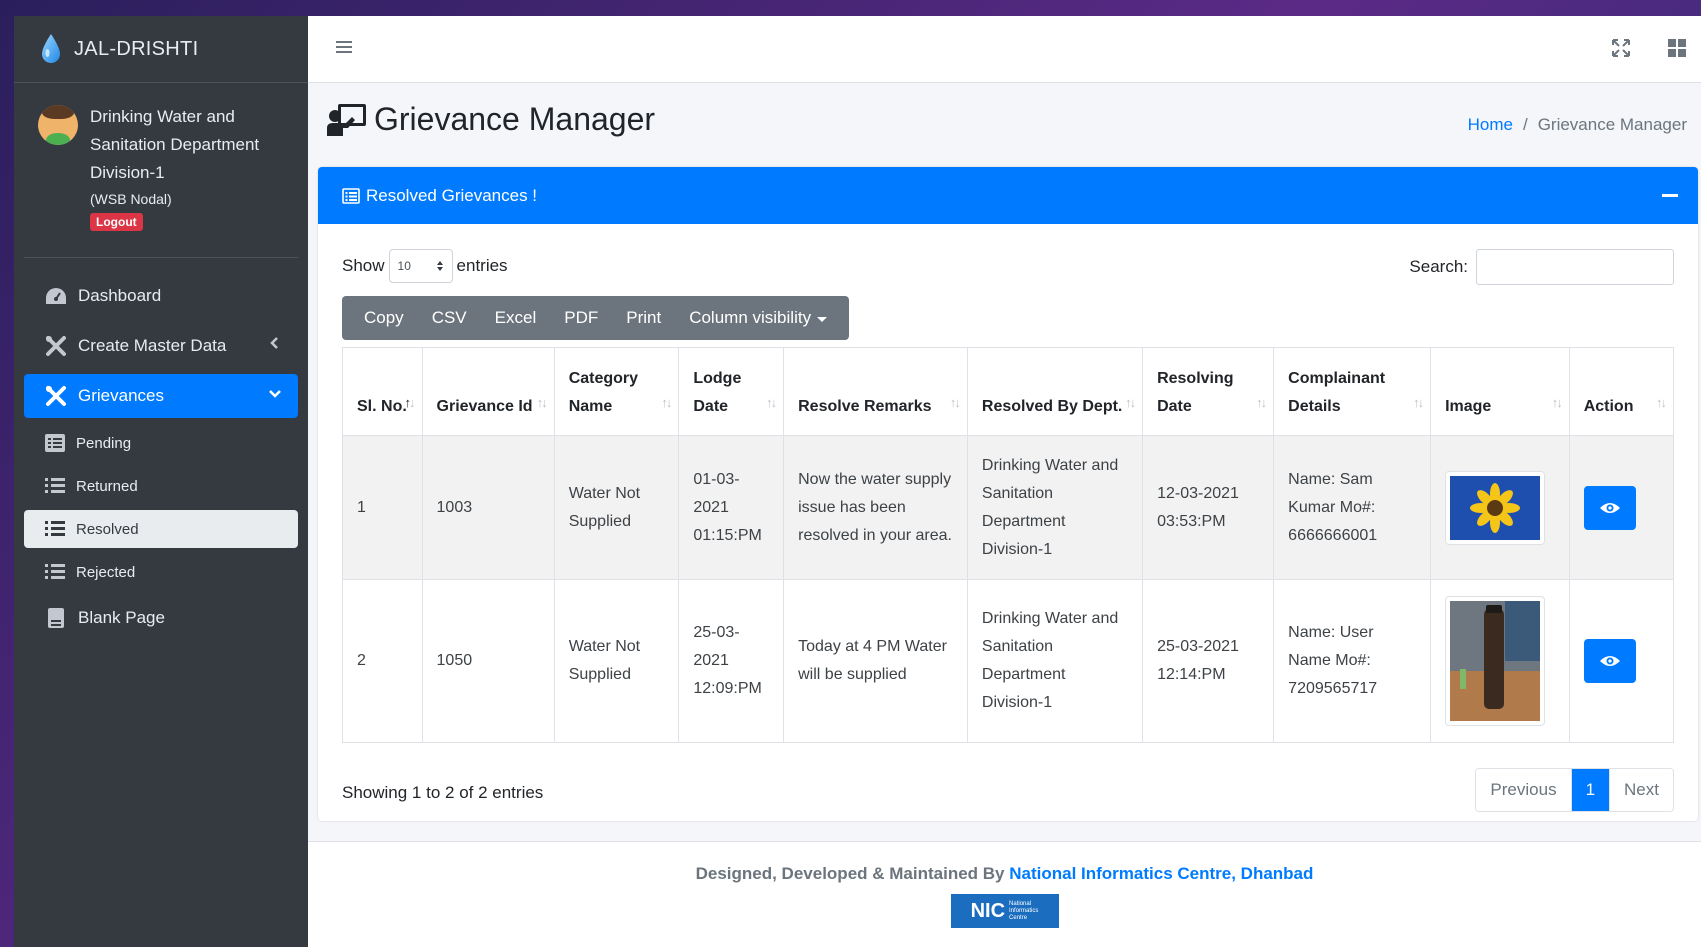 The height and width of the screenshot is (947, 1701). Describe the element at coordinates (516, 318) in the screenshot. I see `excel-button: Excel` at that location.